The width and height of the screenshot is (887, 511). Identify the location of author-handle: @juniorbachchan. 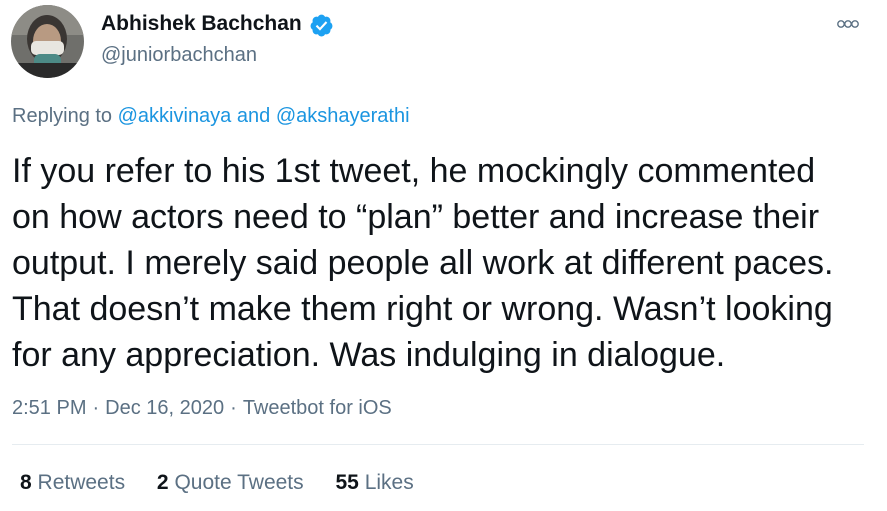
(179, 55).